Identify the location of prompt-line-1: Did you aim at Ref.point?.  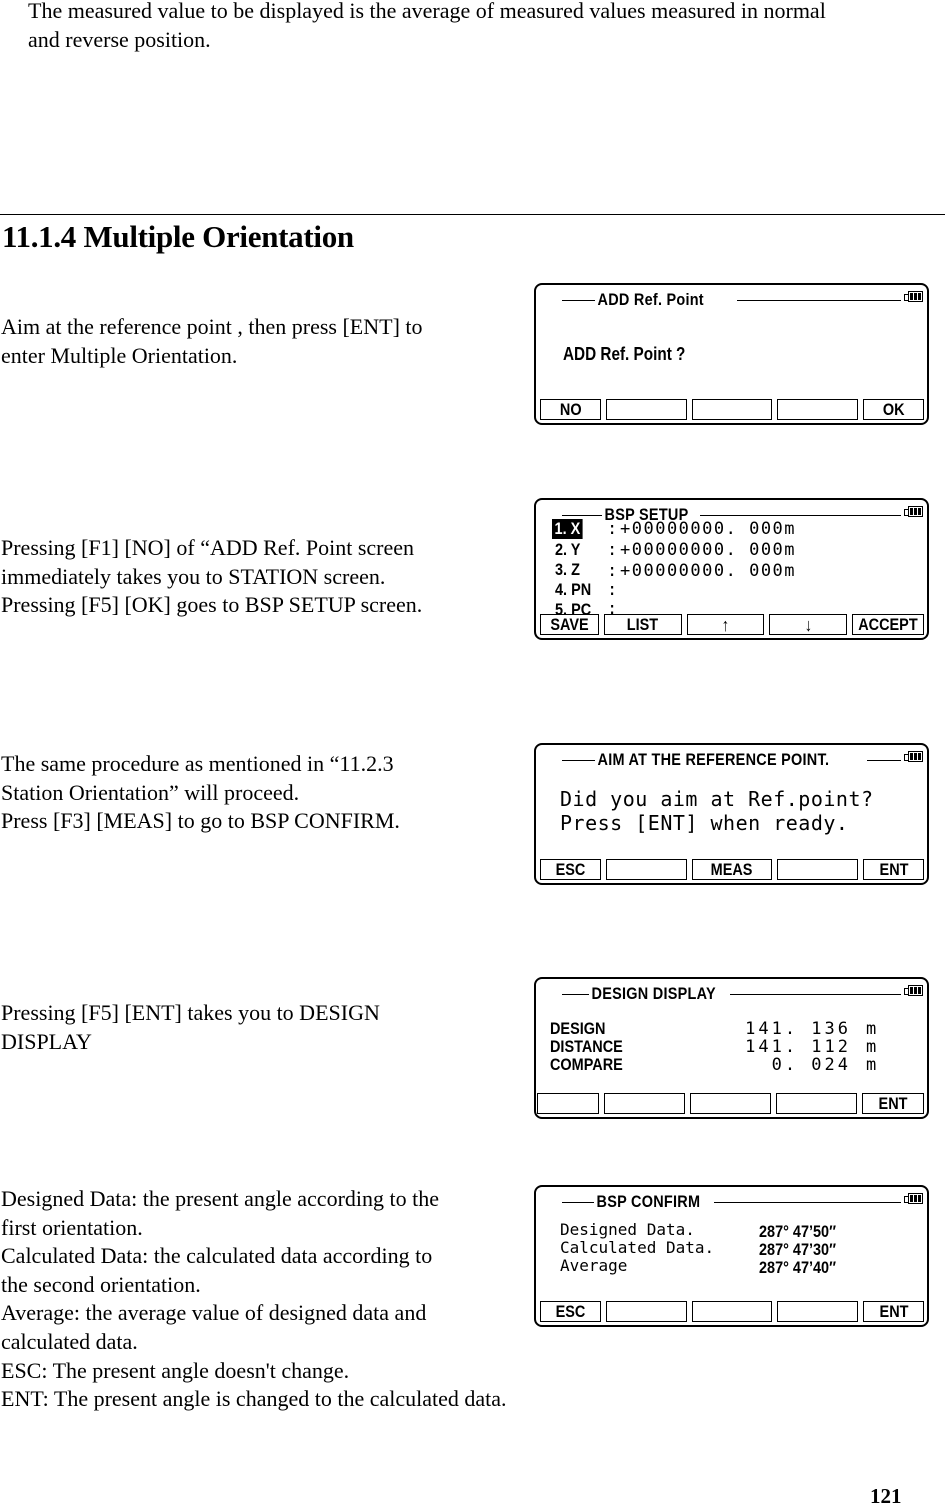
(717, 799).